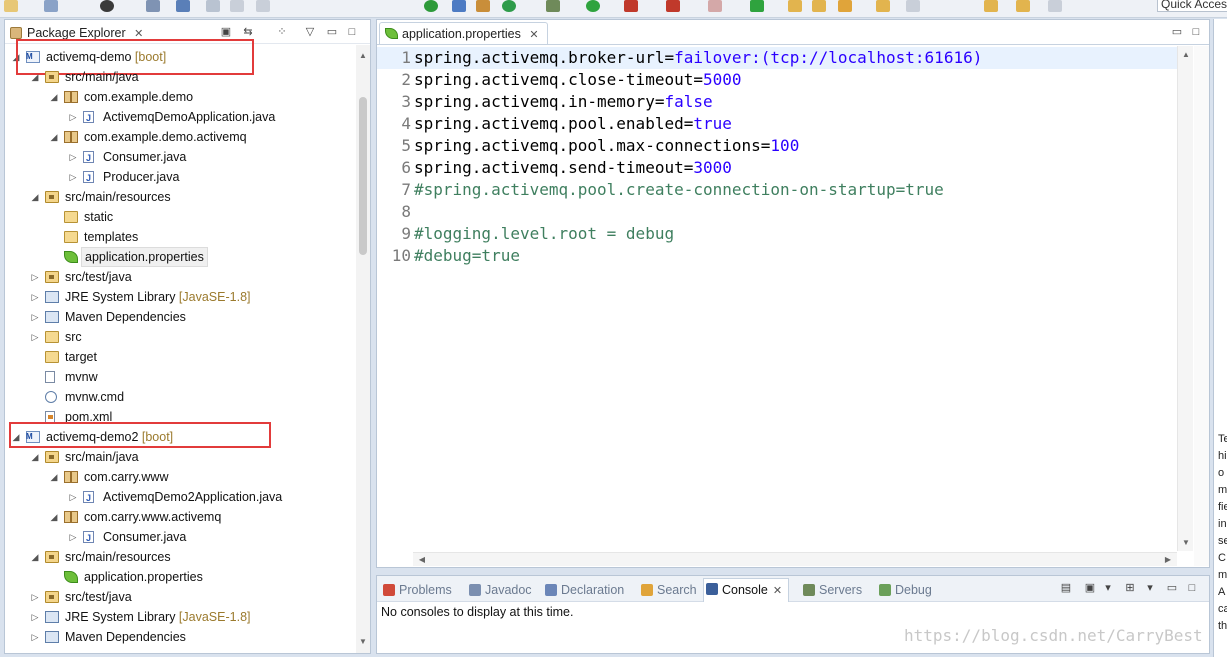  Describe the element at coordinates (459, 6) in the screenshot. I see `open-type-icon` at that location.